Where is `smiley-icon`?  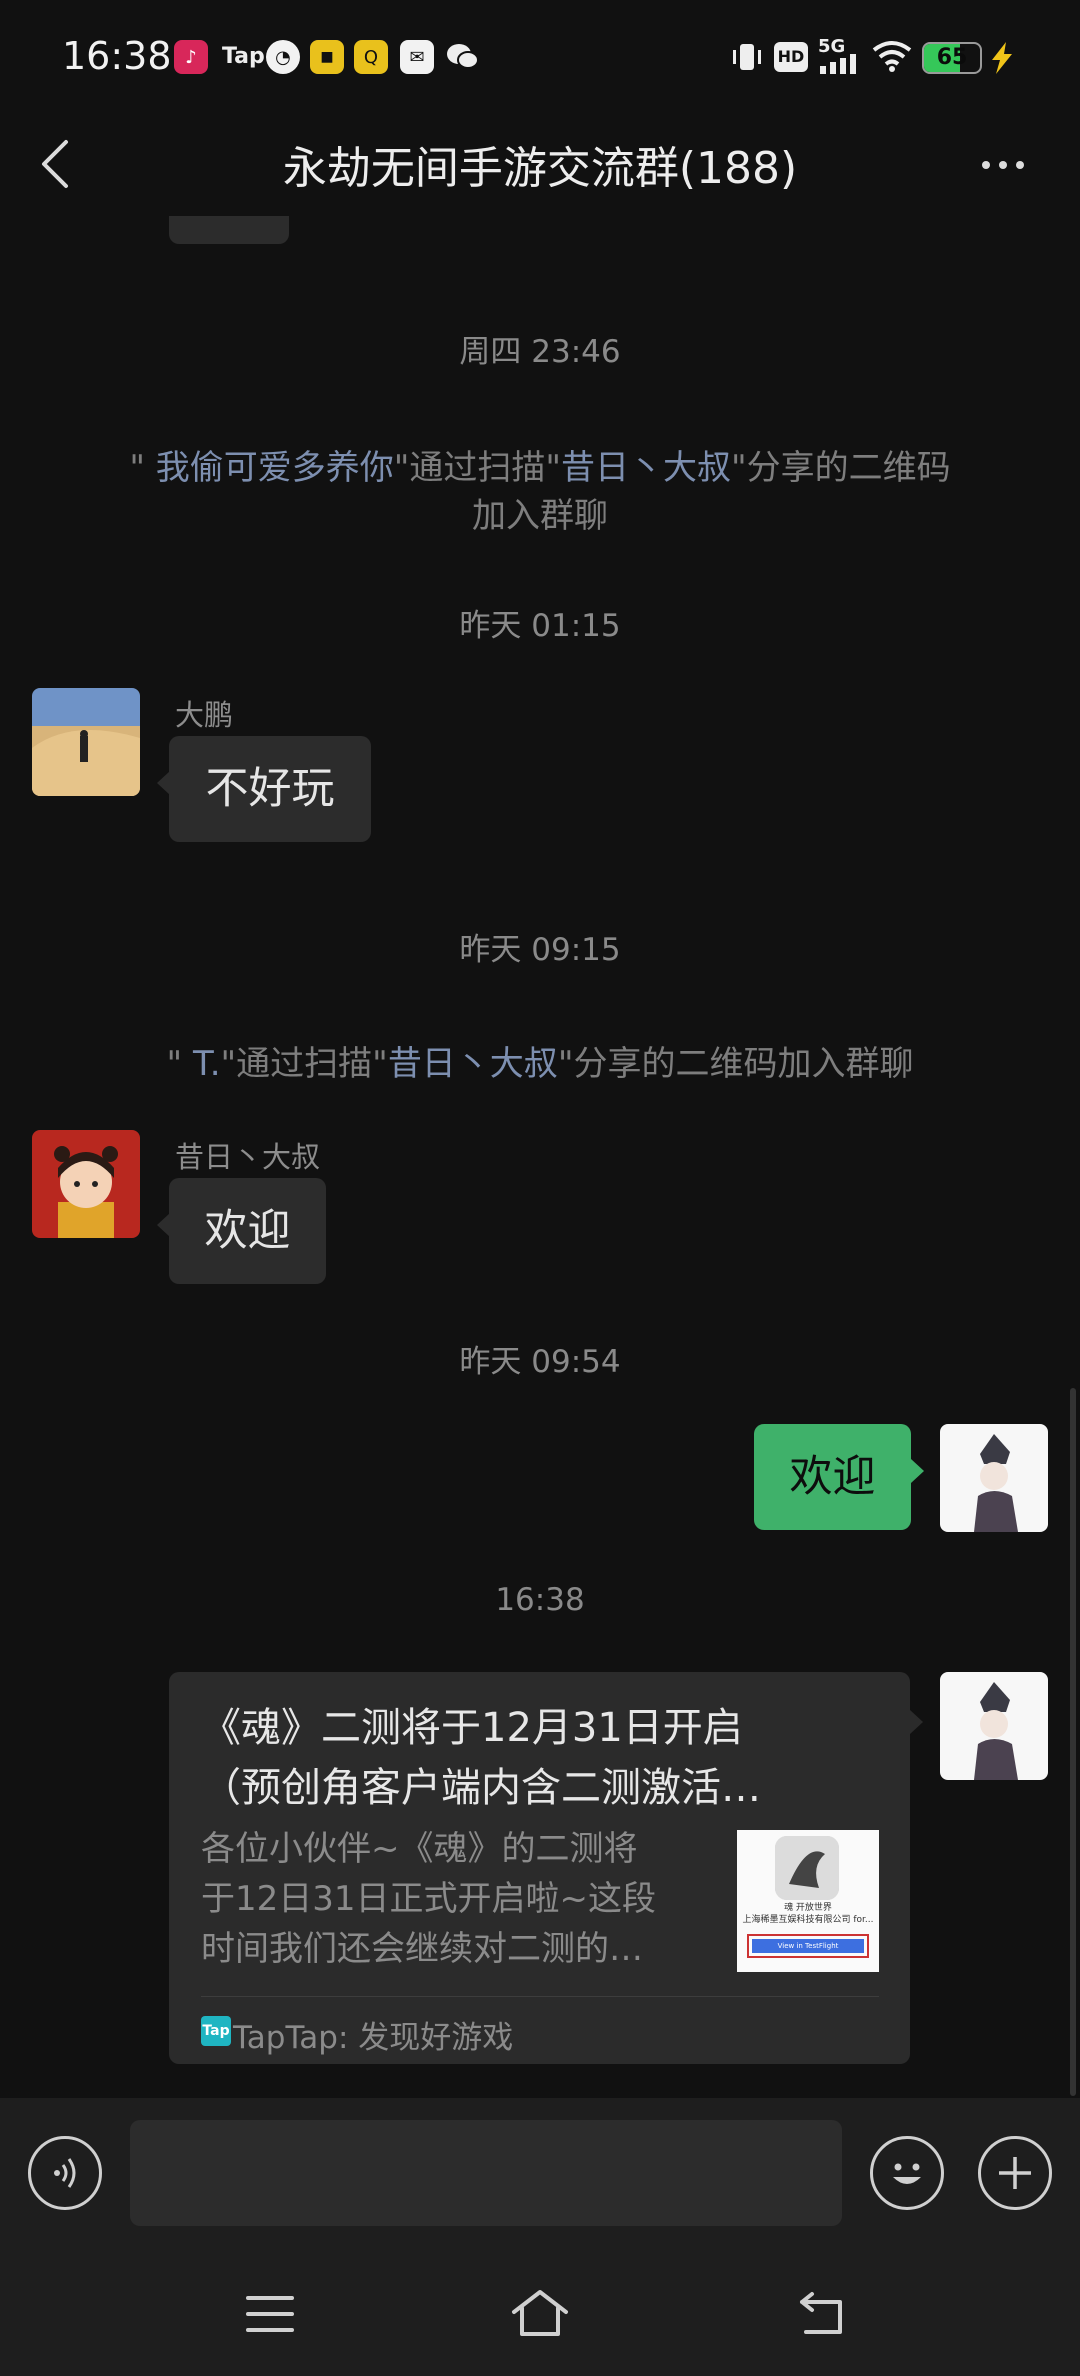
smiley-icon is located at coordinates (907, 2173).